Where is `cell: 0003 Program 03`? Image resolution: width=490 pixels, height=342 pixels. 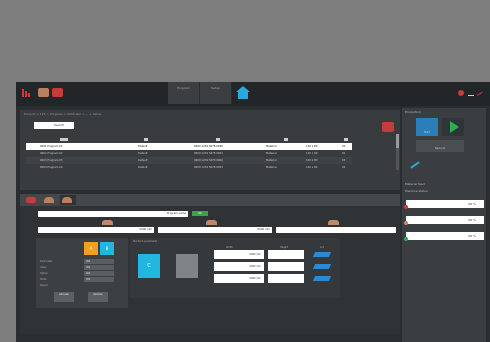 cell: 0003 Program 03 is located at coordinates (51, 160).